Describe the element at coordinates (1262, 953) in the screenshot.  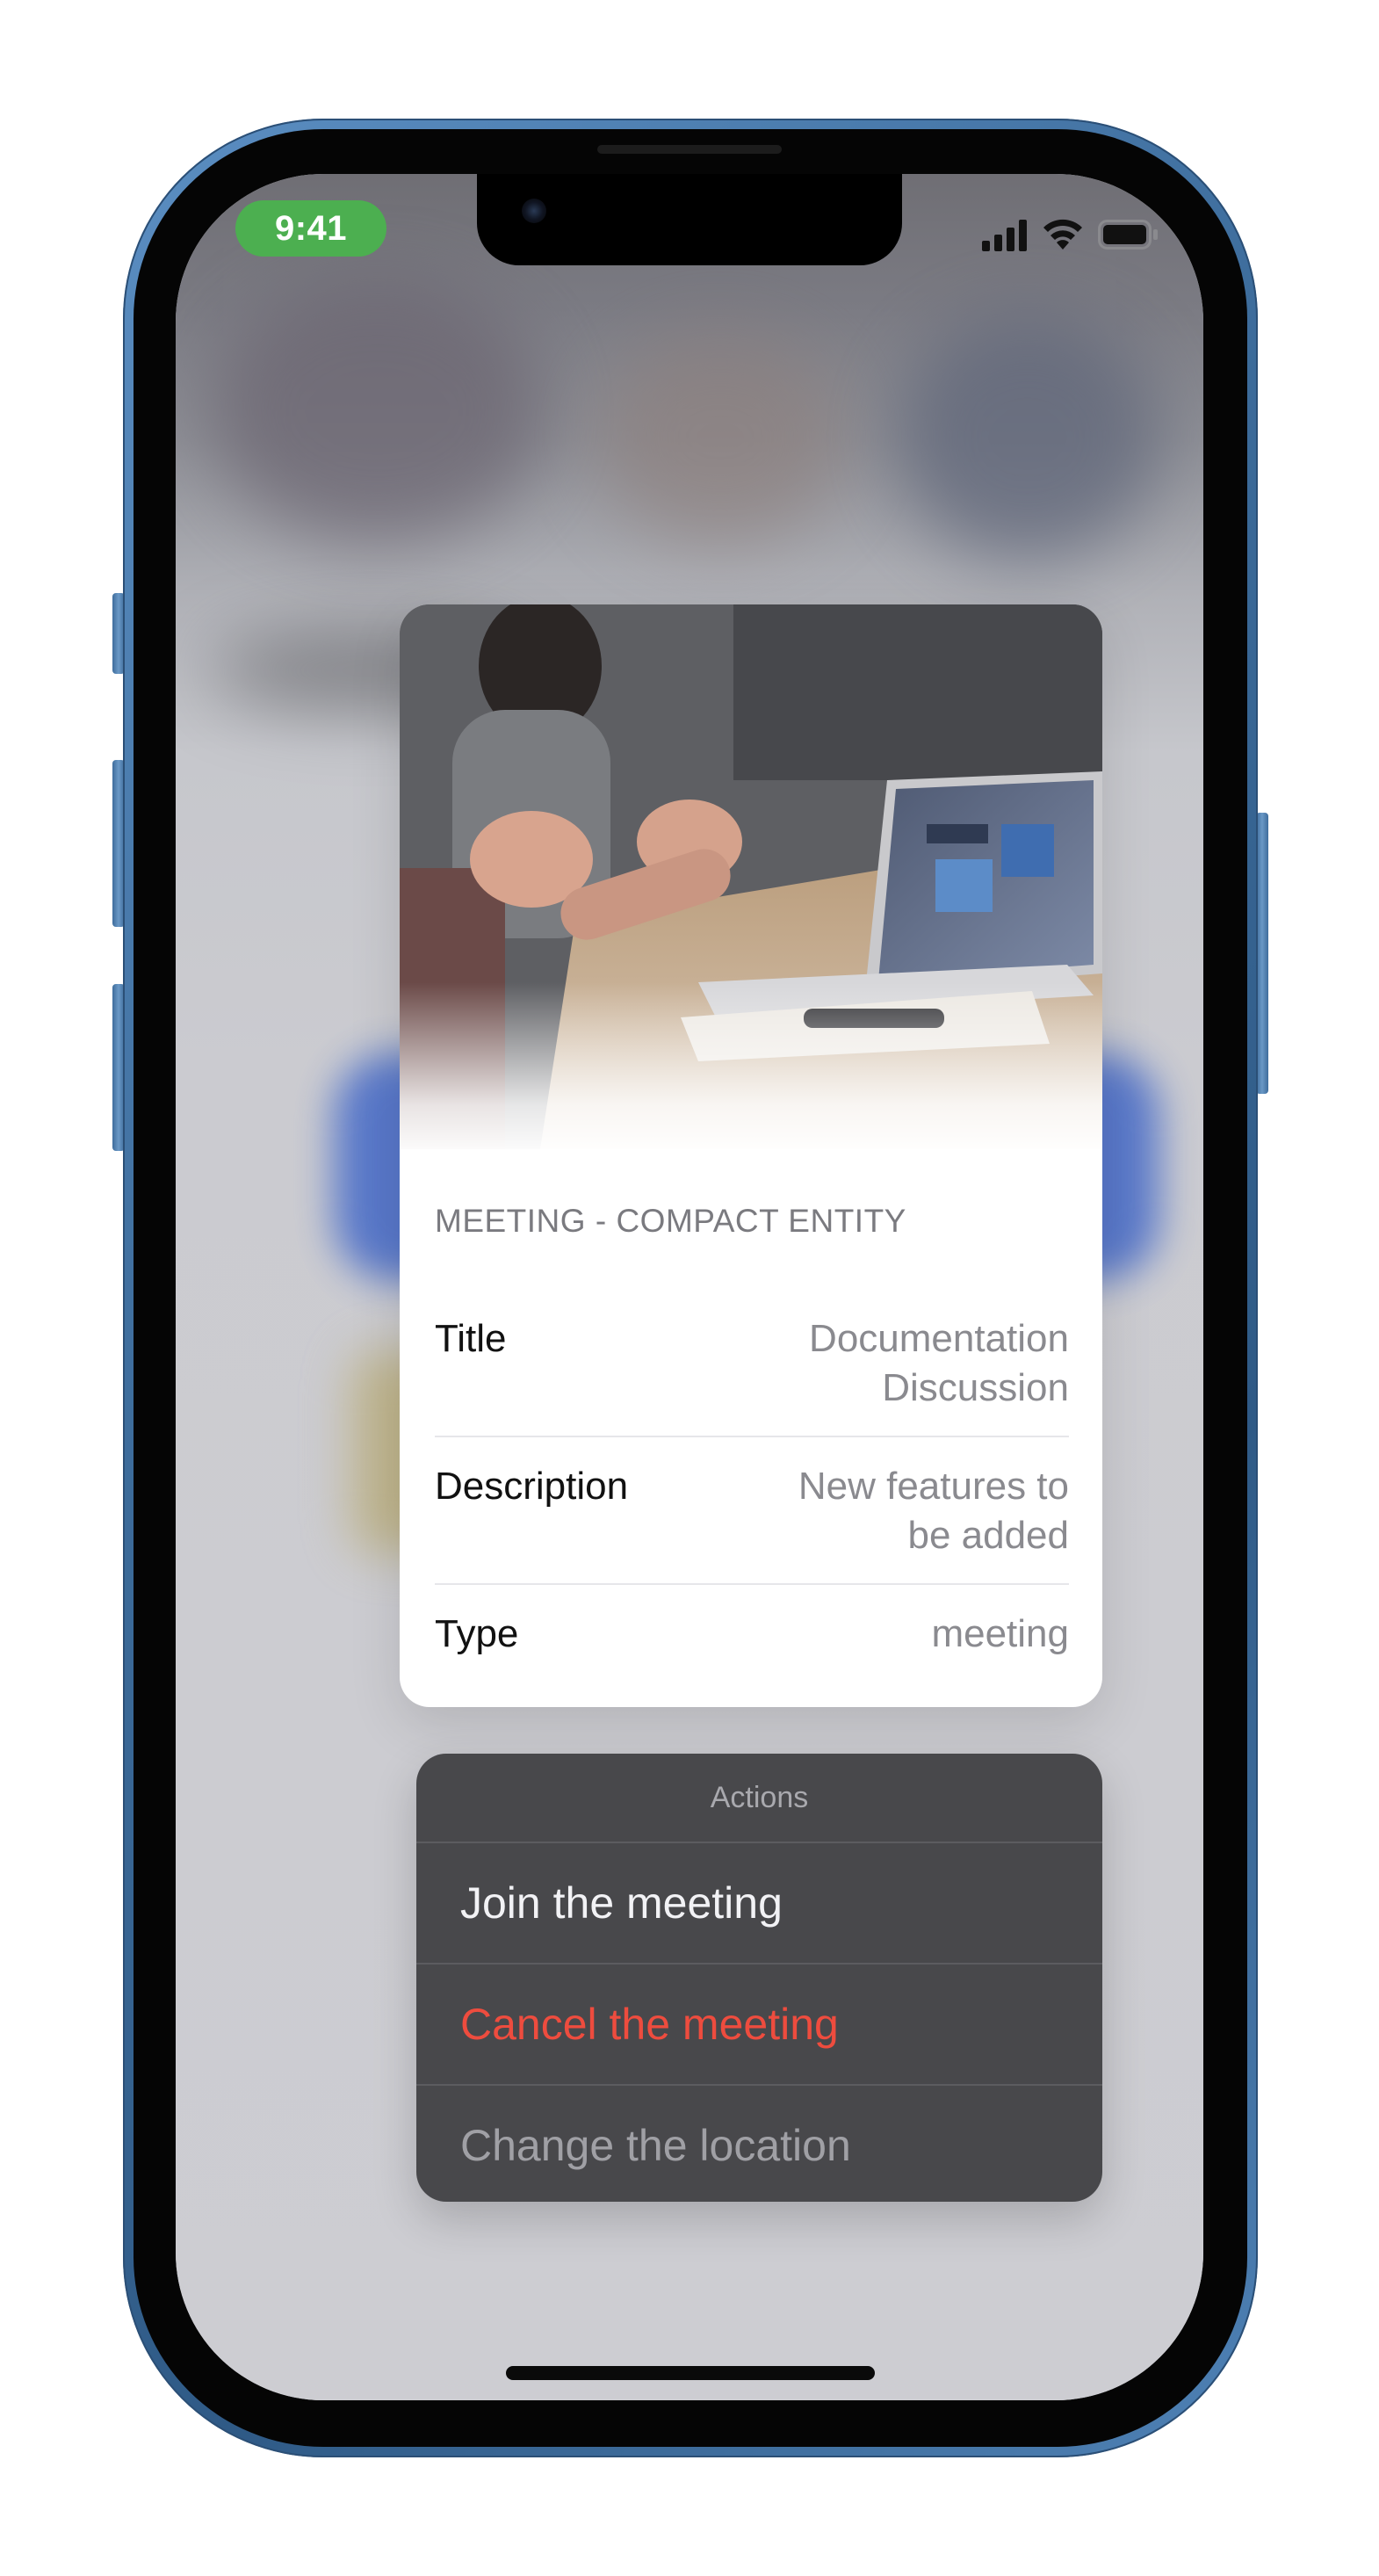
I see `power-button` at that location.